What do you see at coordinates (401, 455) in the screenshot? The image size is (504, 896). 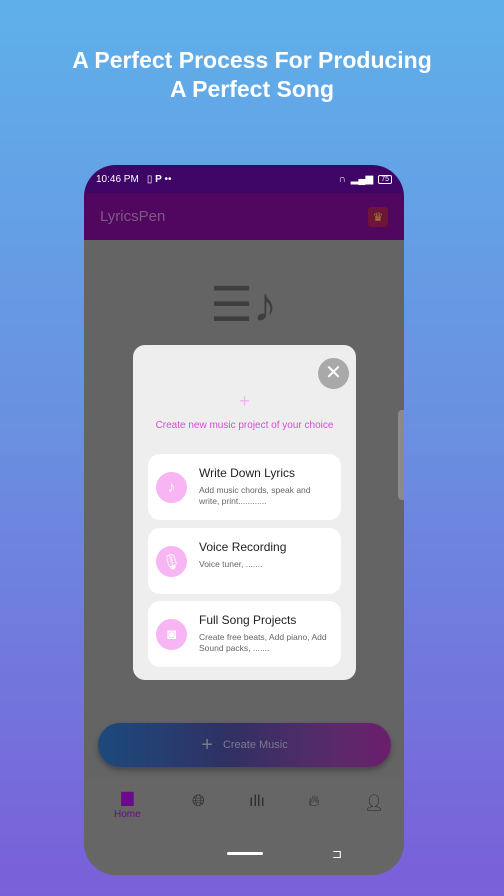 I see `side-handle` at bounding box center [401, 455].